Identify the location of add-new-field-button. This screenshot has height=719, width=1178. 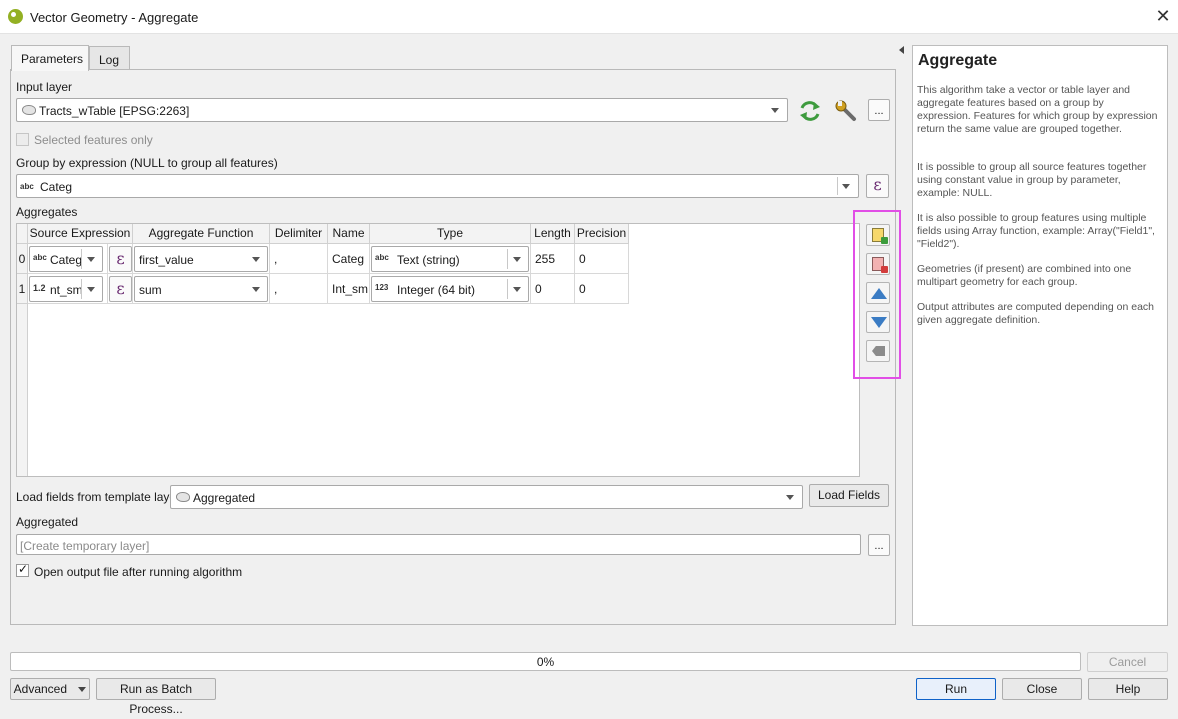
(878, 235).